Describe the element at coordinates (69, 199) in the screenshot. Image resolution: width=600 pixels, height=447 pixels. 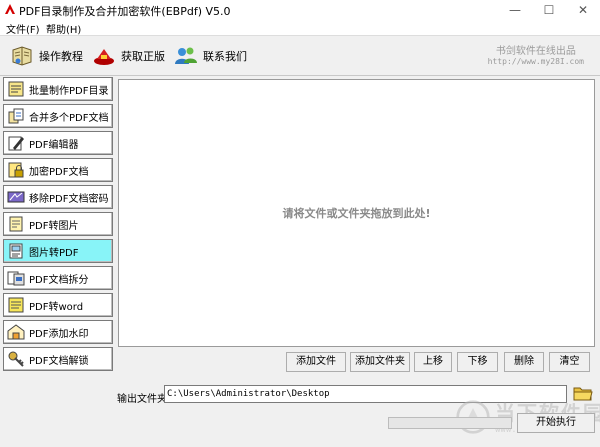
I see `sidebar-item-label: 移除PDF文档密码` at that location.